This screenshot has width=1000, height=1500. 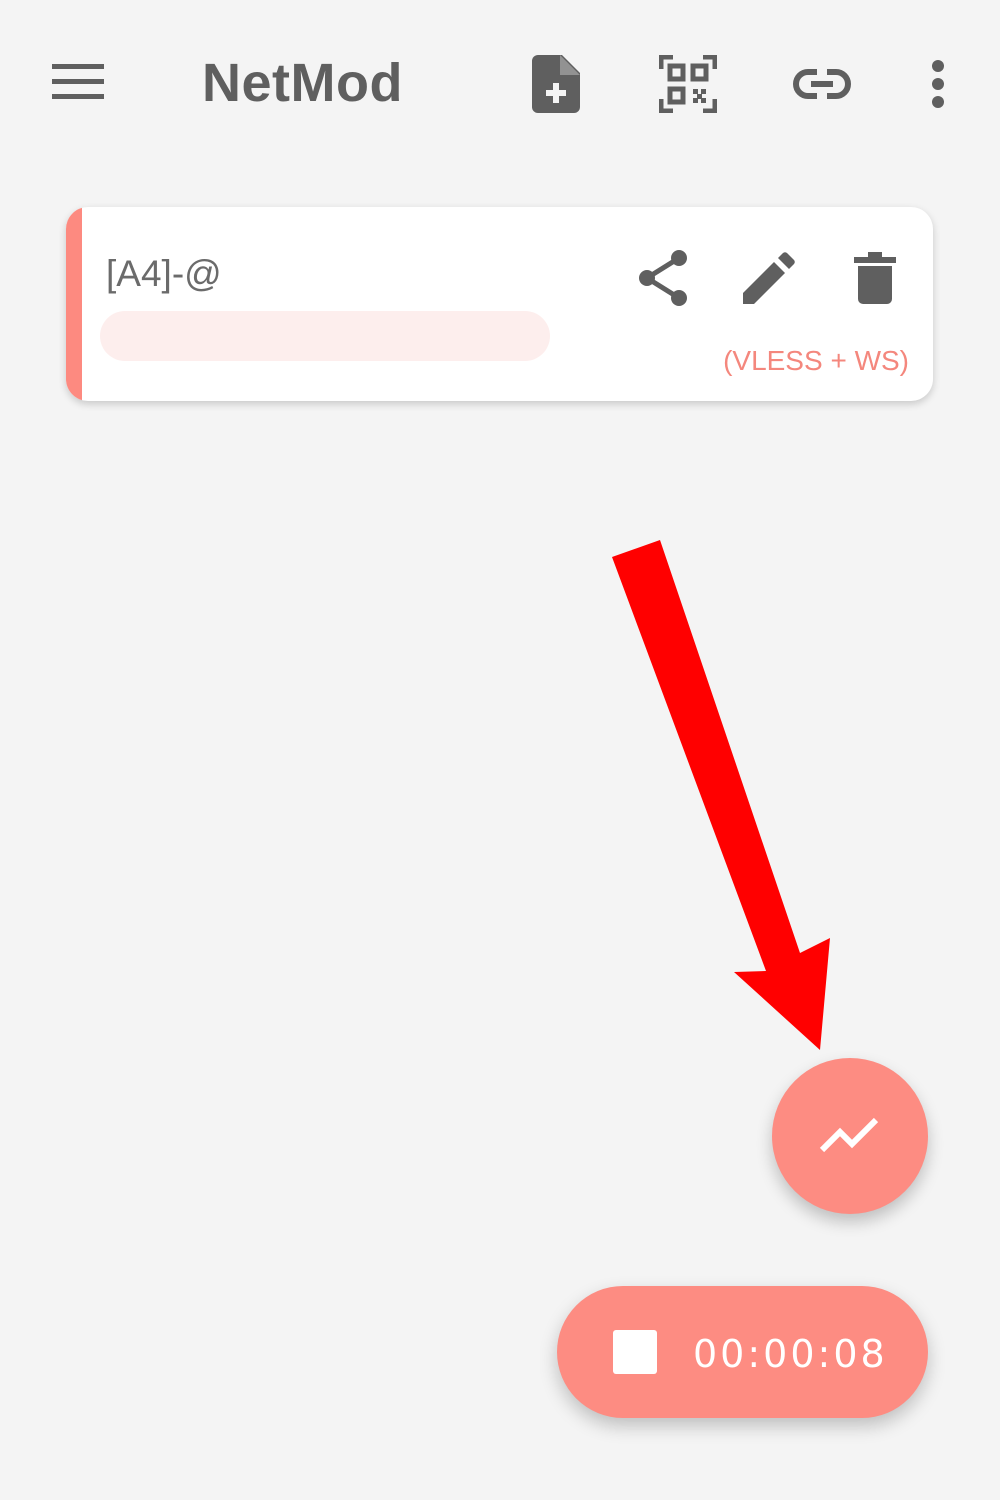 What do you see at coordinates (790, 1354) in the screenshot?
I see `connection-timer: 00:00:08` at bounding box center [790, 1354].